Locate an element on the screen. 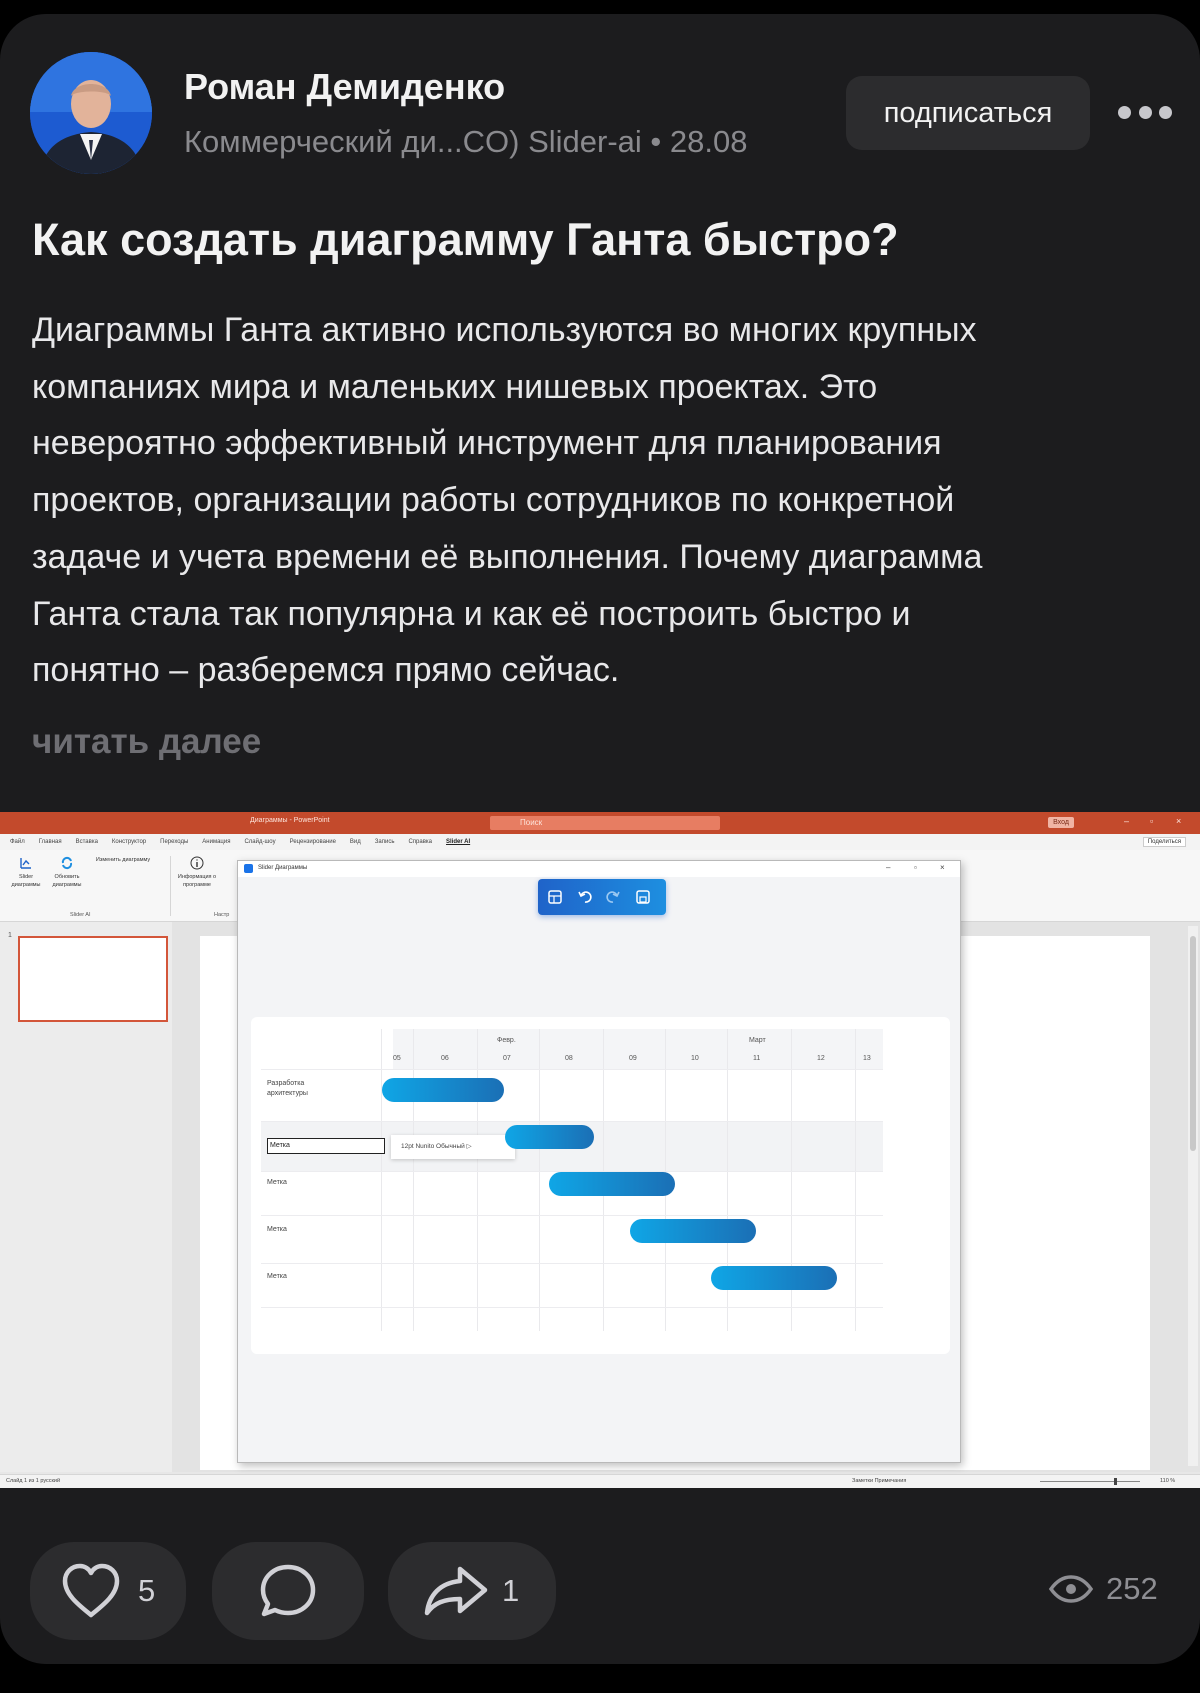 The image size is (1200, 1693). author-name: Роман Демиденко is located at coordinates (344, 87).